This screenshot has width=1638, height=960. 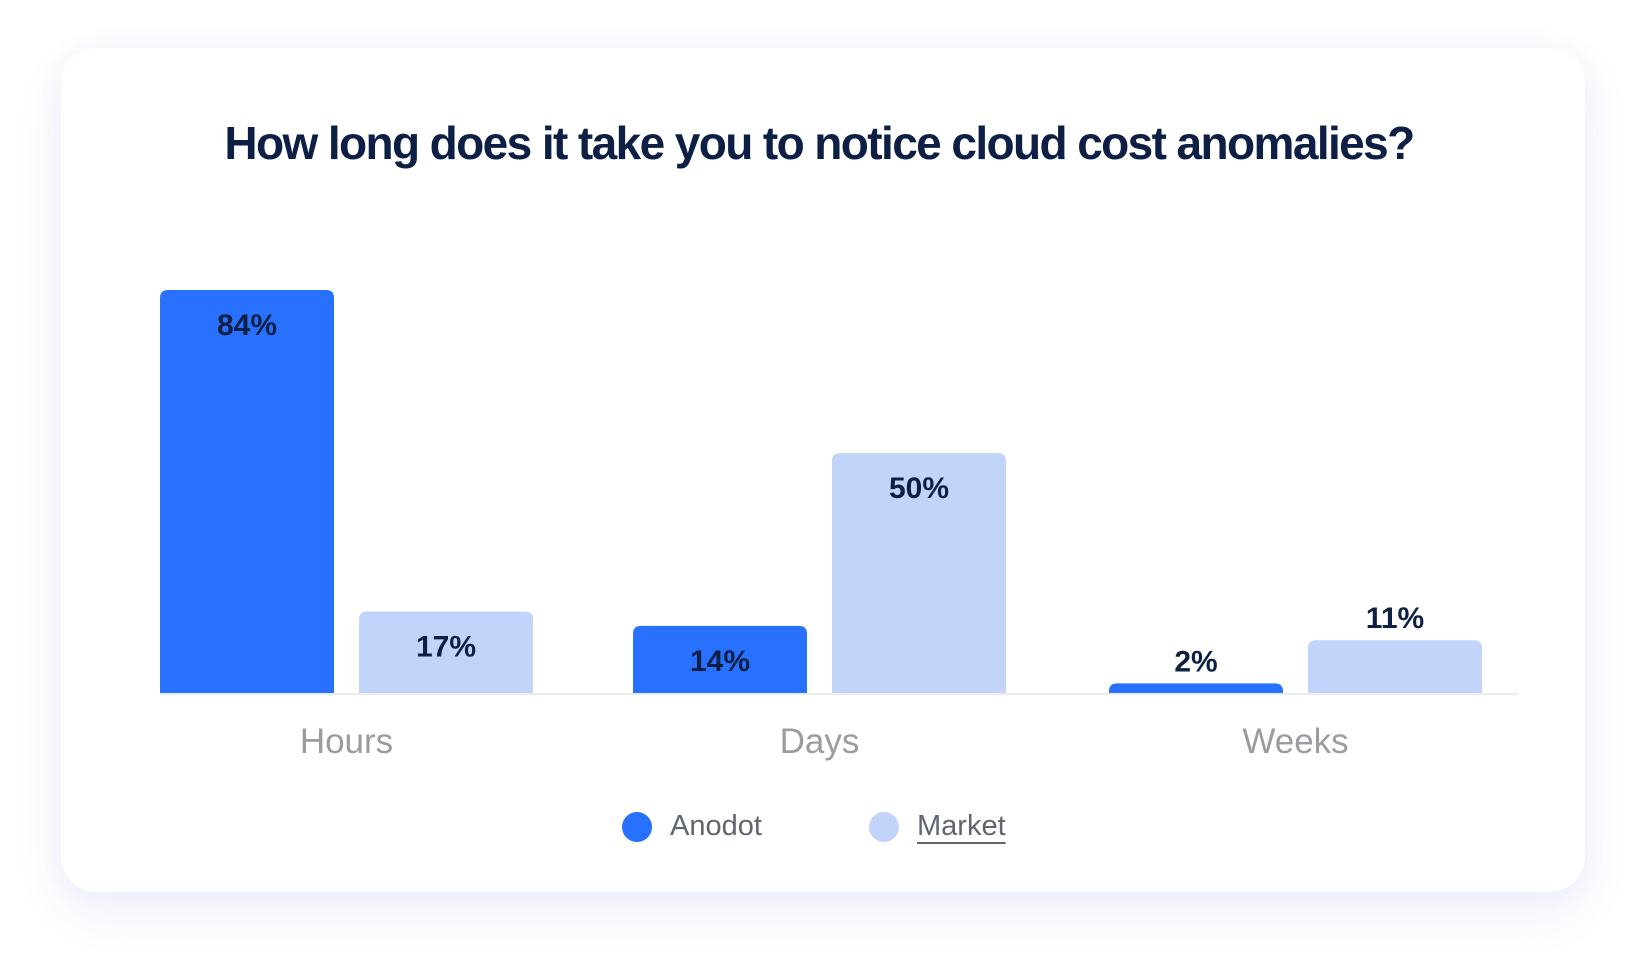 I want to click on legend-swatch-market-icon, so click(x=884, y=826).